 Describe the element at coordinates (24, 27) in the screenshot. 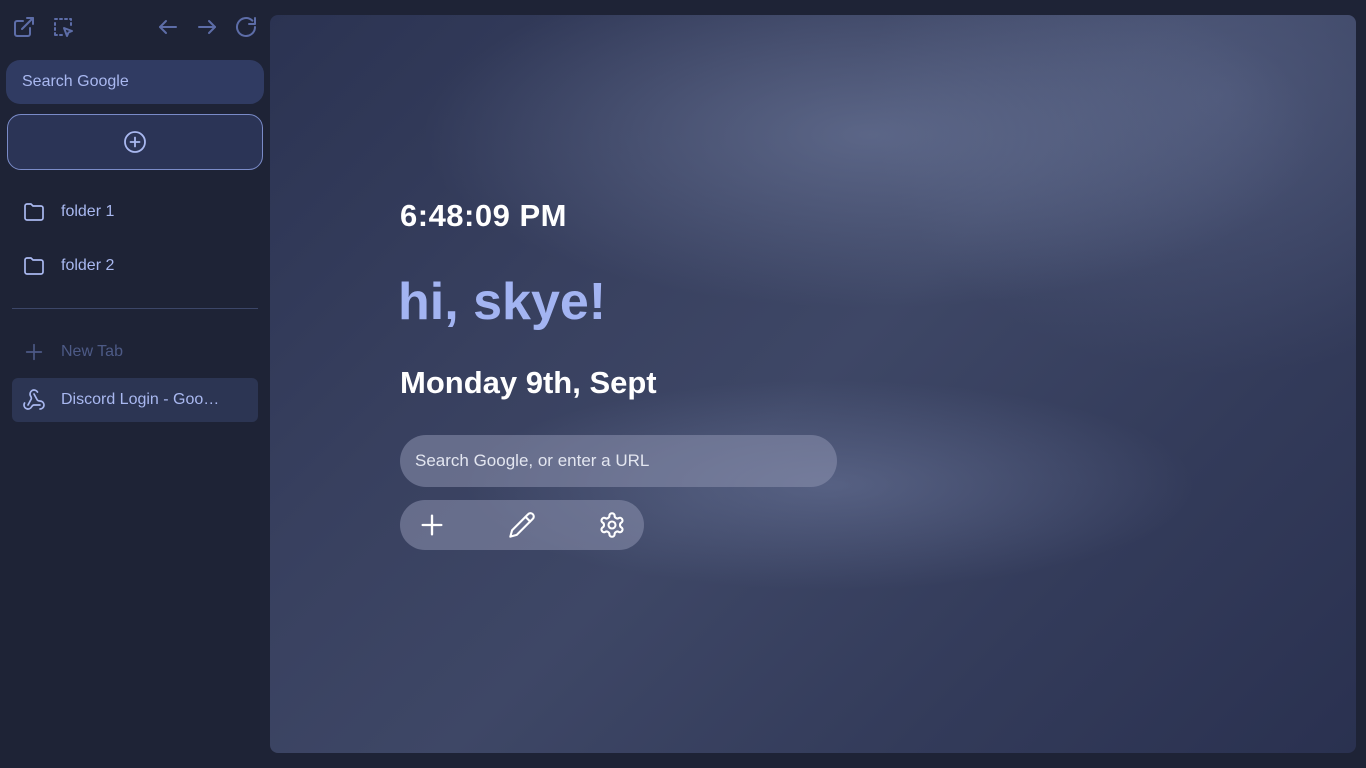

I see `open-external-icon` at that location.